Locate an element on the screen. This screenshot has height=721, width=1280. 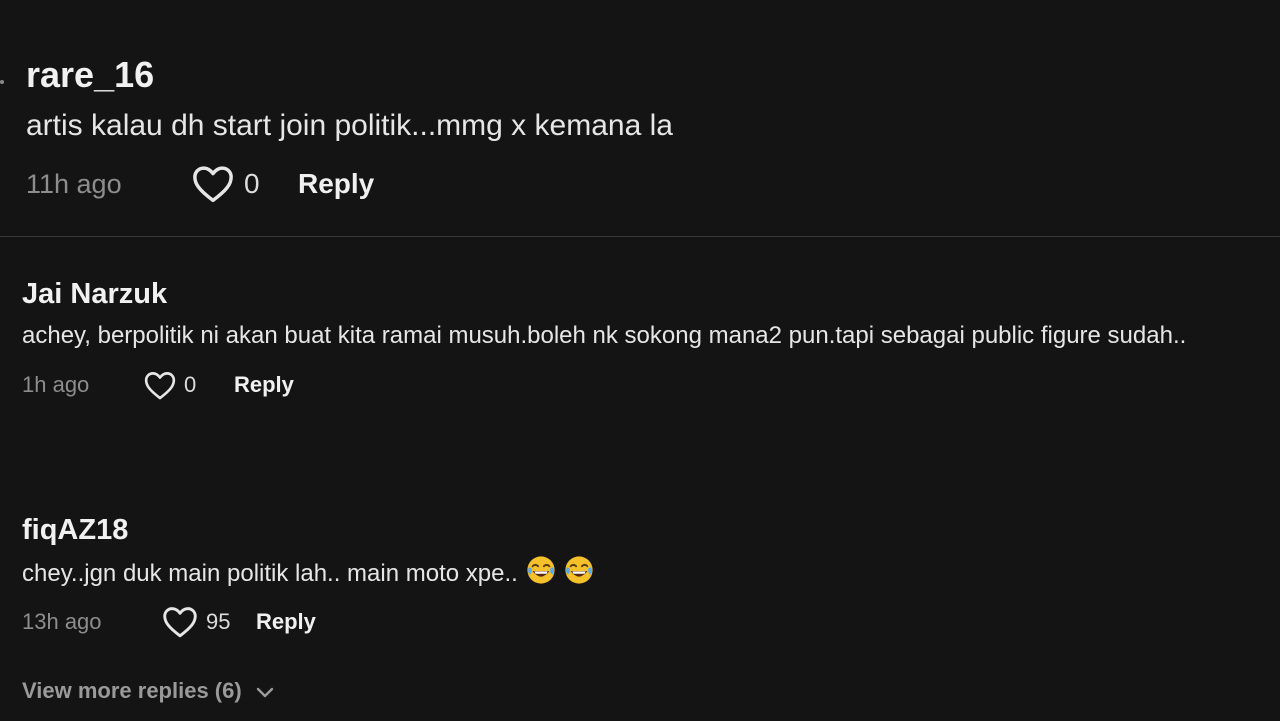
view-more-label: View more replies (6) is located at coordinates (132, 690).